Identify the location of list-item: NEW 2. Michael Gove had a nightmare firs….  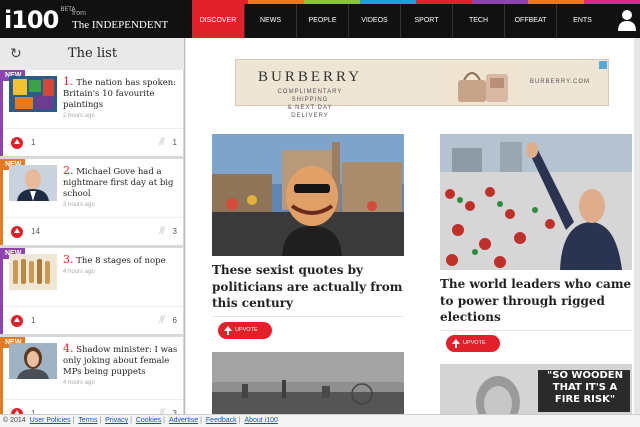
(91, 202).